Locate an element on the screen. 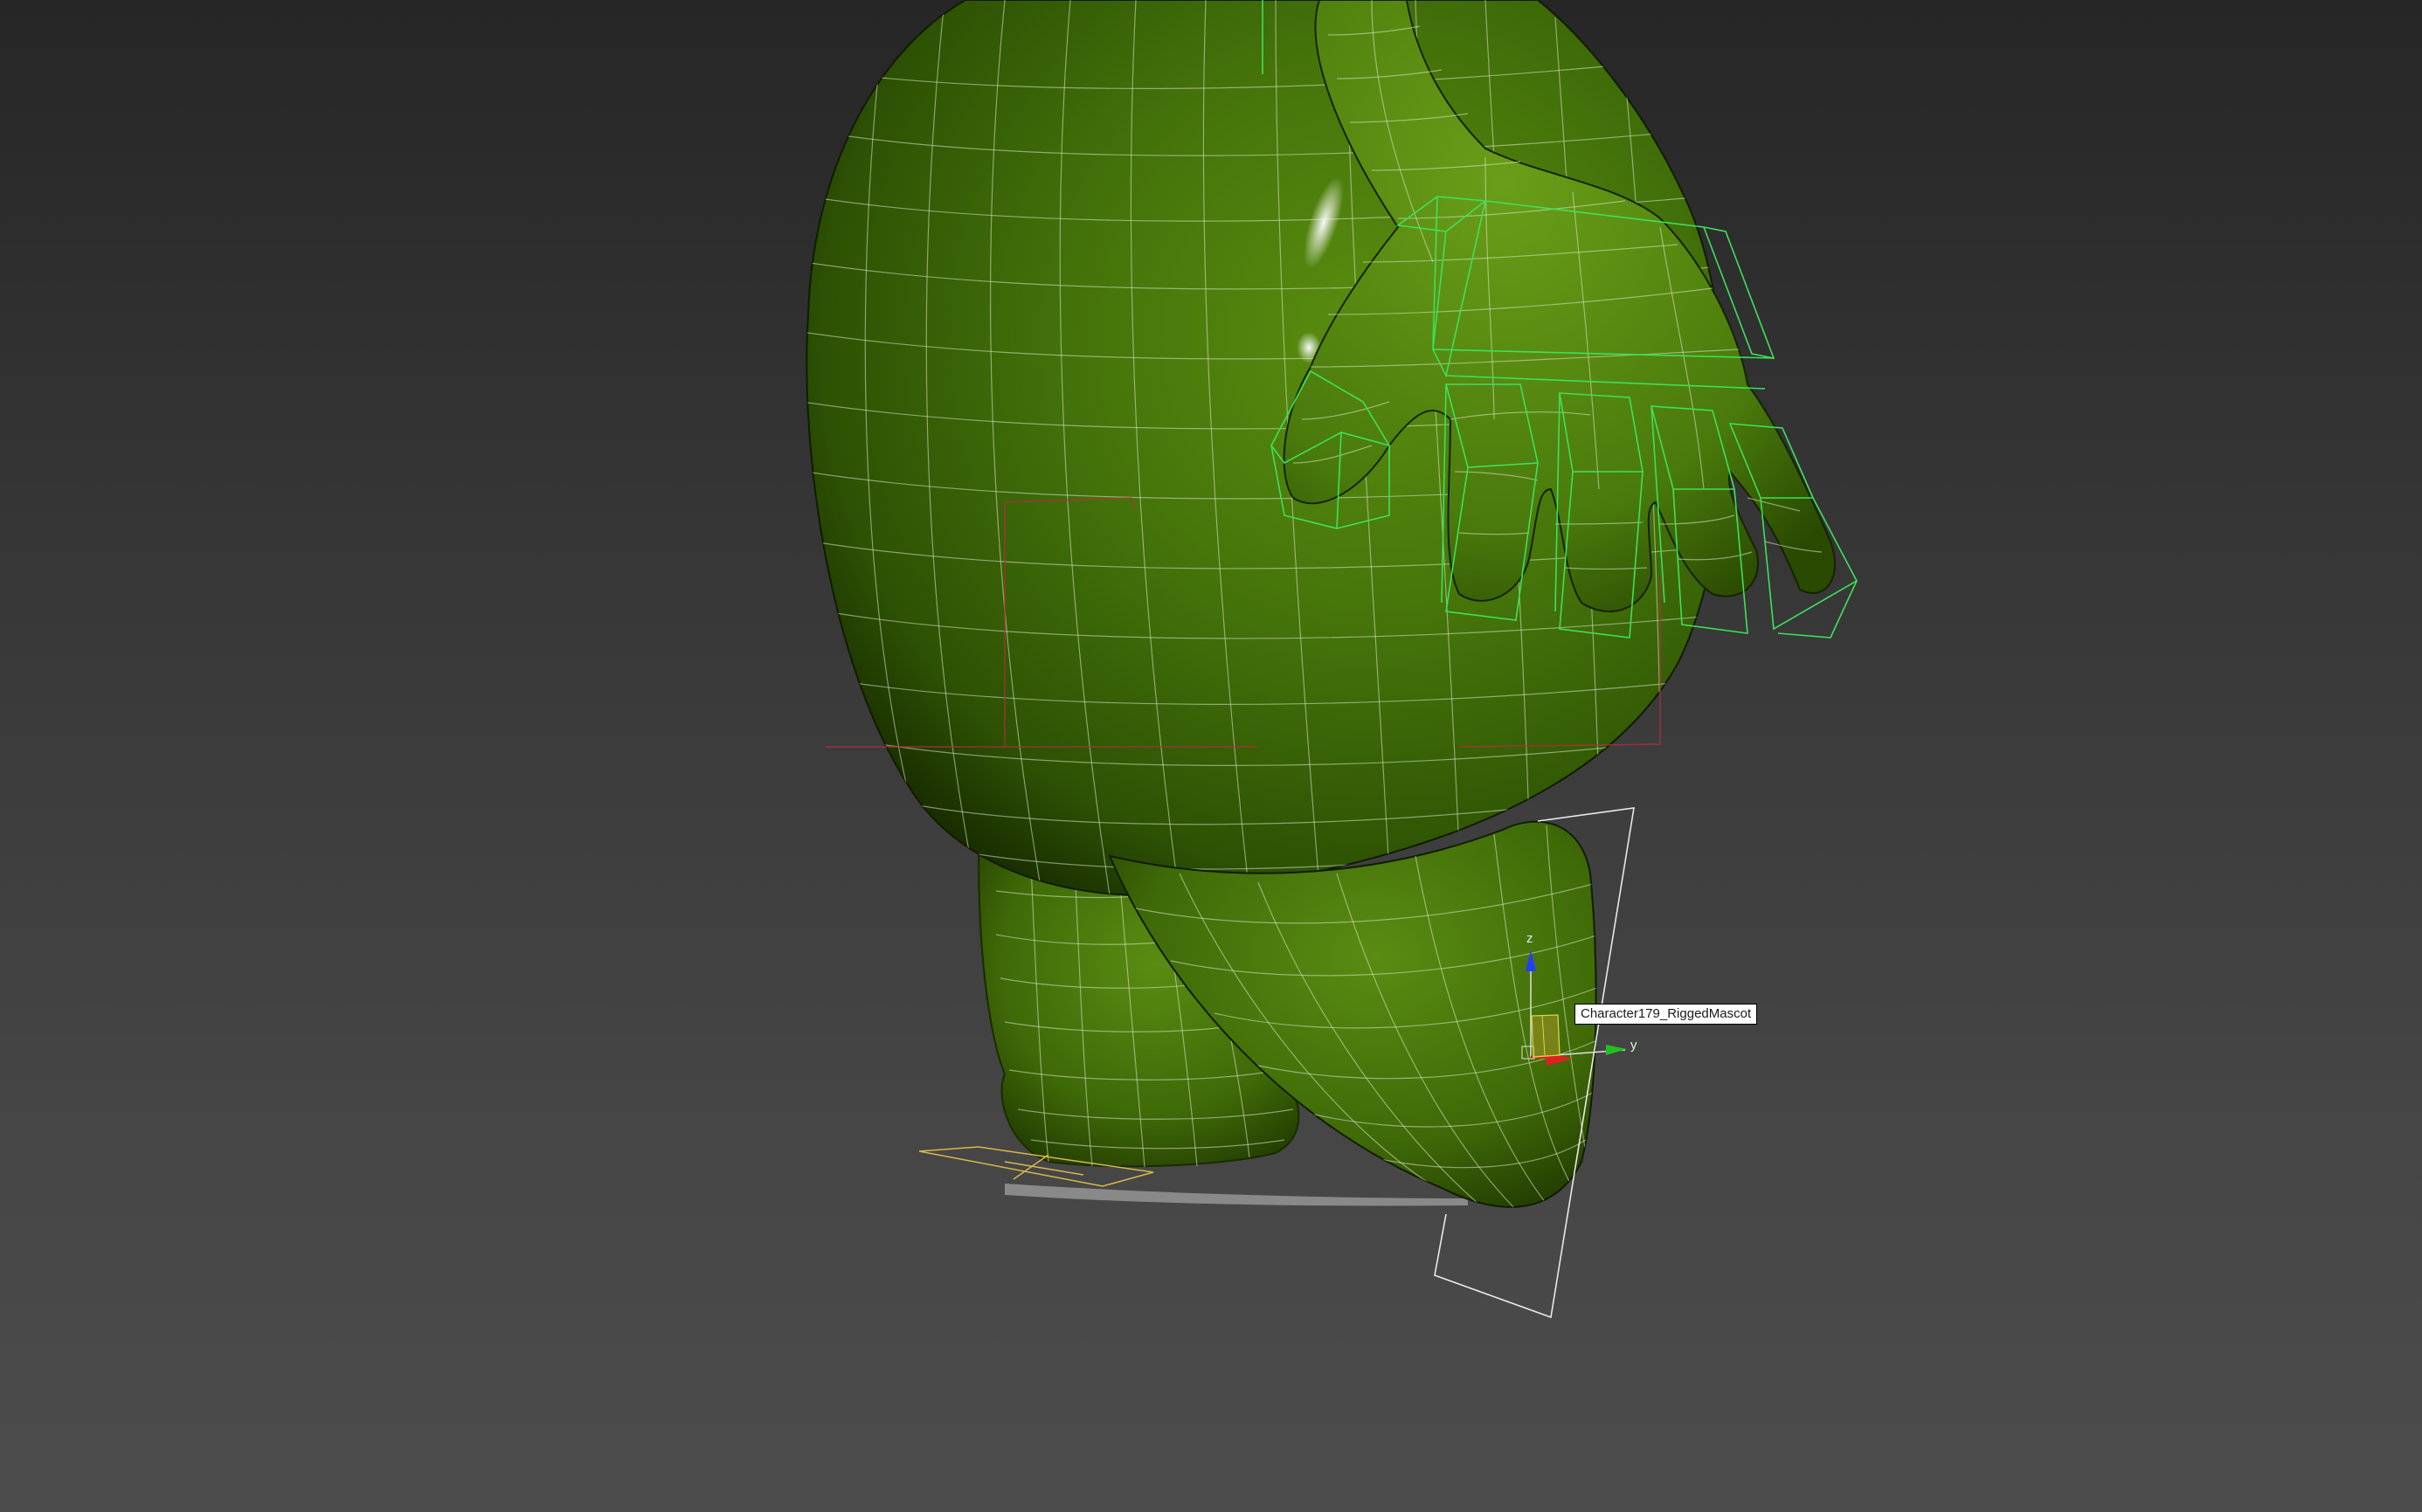 The image size is (2422, 1512). z-axis-label: z is located at coordinates (1529, 938).